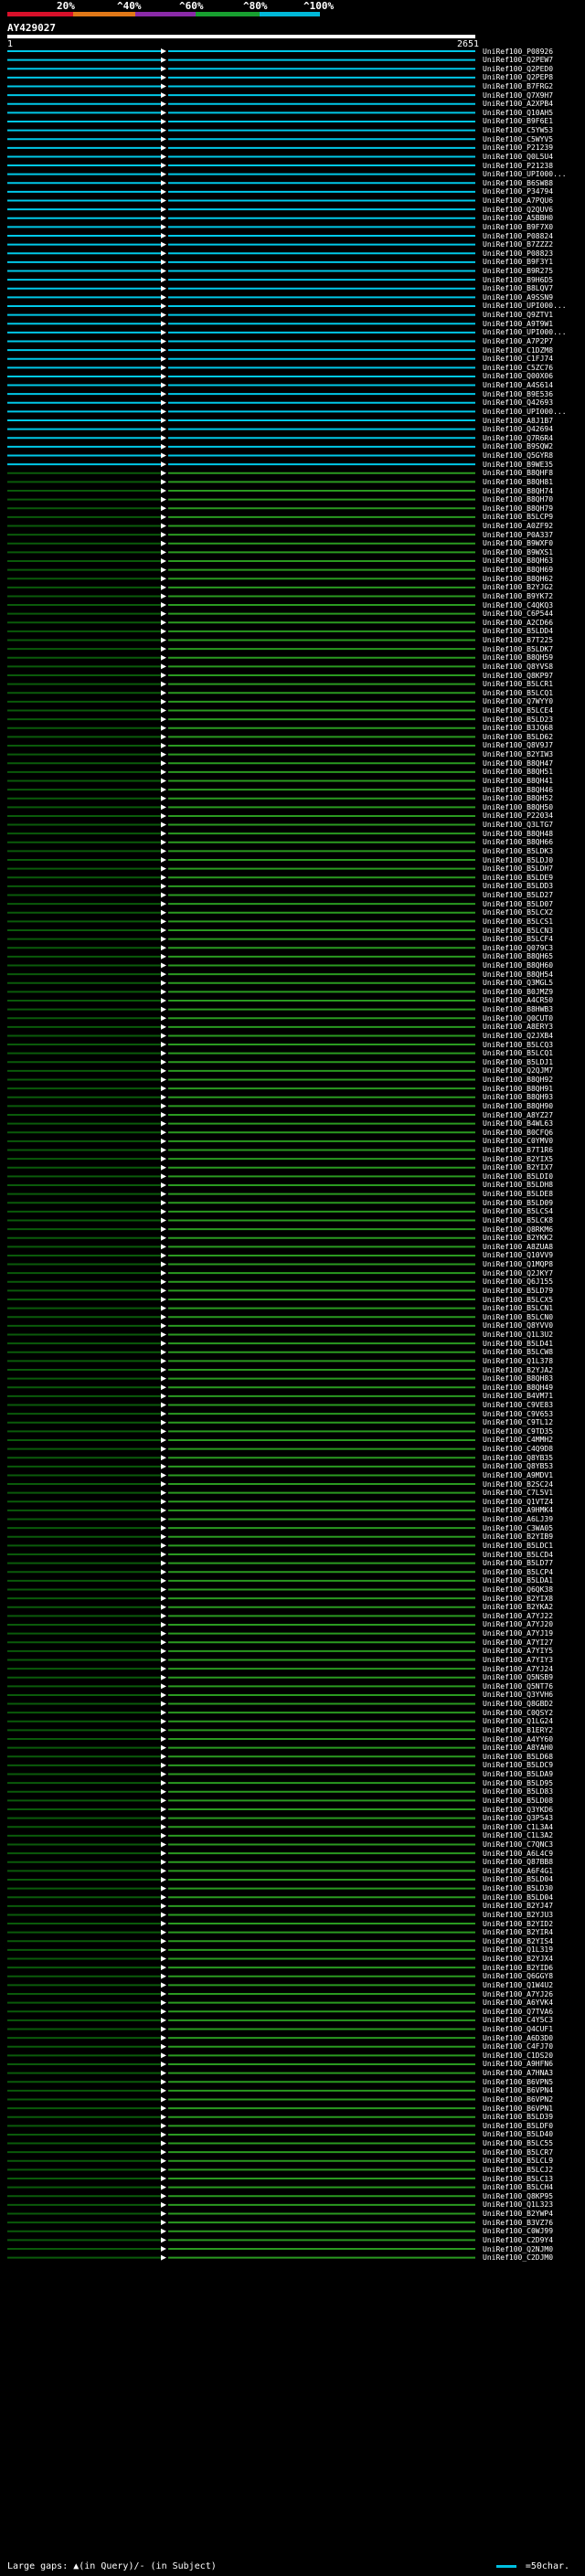 Image resolution: width=585 pixels, height=2576 pixels. I want to click on hit-label: UniRef100_B8QH70, so click(534, 499).